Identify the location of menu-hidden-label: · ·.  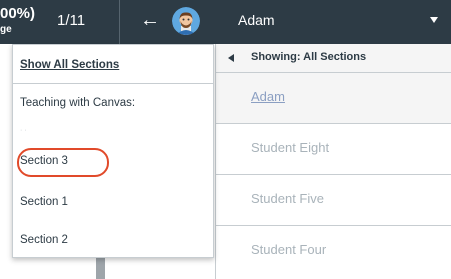
(23, 130).